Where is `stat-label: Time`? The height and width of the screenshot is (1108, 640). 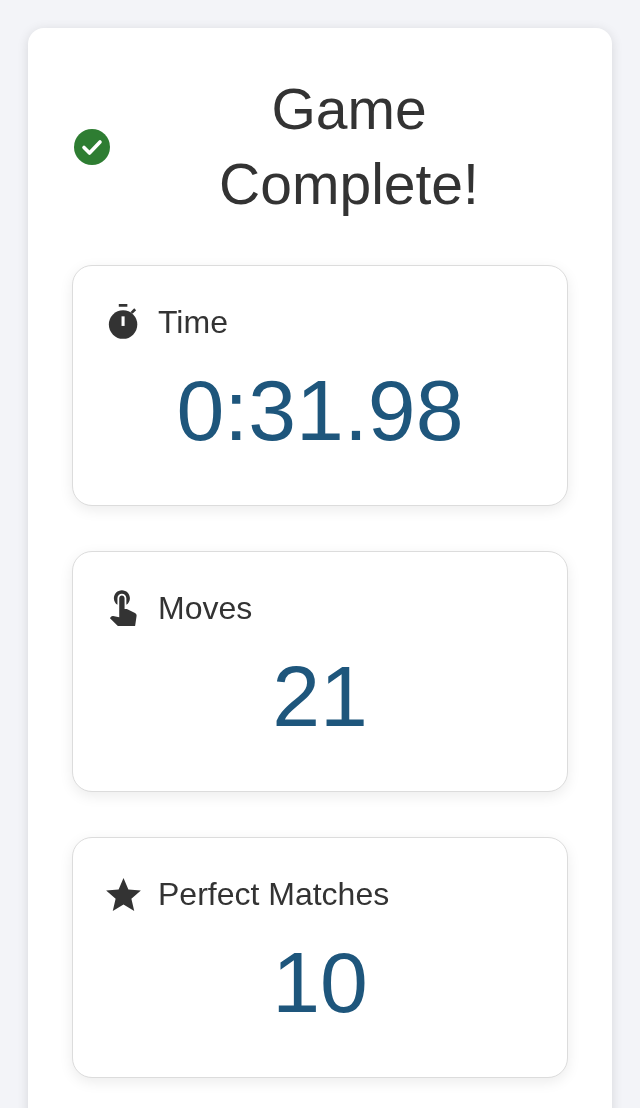
stat-label: Time is located at coordinates (193, 322).